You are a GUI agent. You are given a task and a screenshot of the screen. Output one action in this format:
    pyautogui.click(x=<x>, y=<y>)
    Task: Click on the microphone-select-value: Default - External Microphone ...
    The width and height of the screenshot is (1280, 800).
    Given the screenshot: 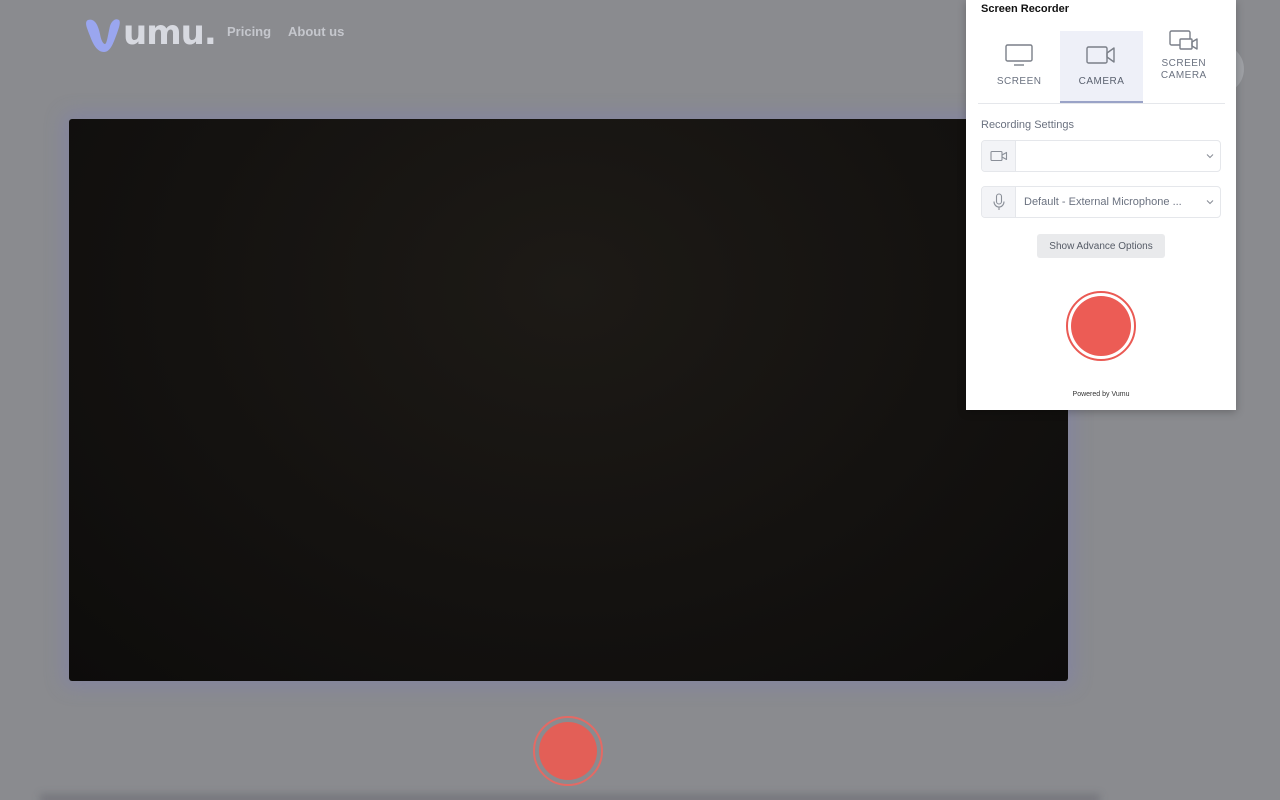 What is the action you would take?
    pyautogui.click(x=1103, y=202)
    